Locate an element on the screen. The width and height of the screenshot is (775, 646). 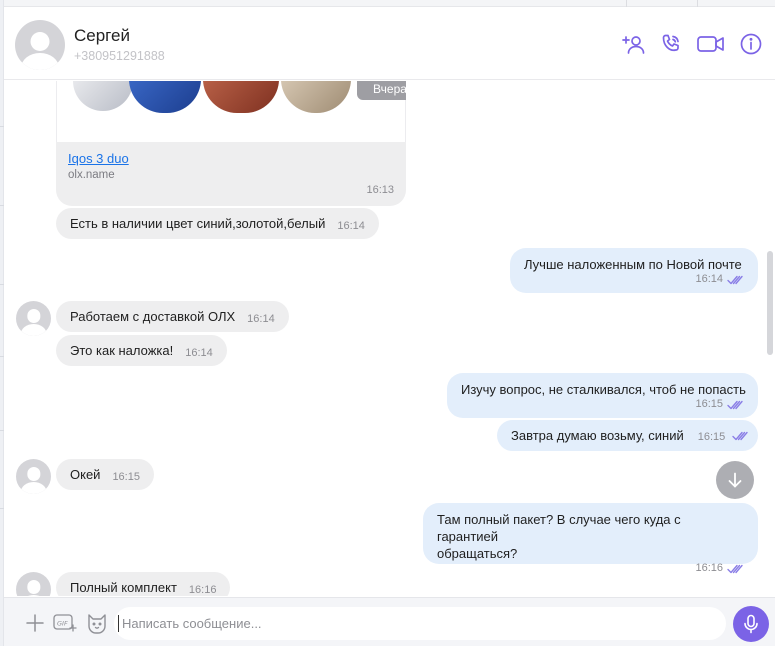
incoming-message: Работаем с доставкой ОЛХ 16:14 is located at coordinates (172, 316).